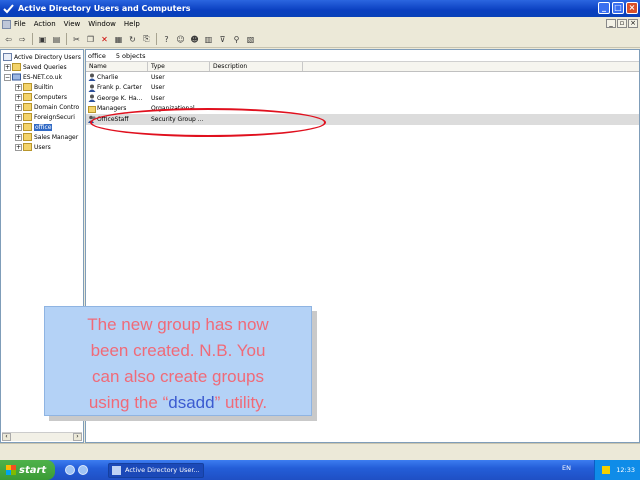  What do you see at coordinates (566, 468) in the screenshot?
I see `language-indicator: EN` at bounding box center [566, 468].